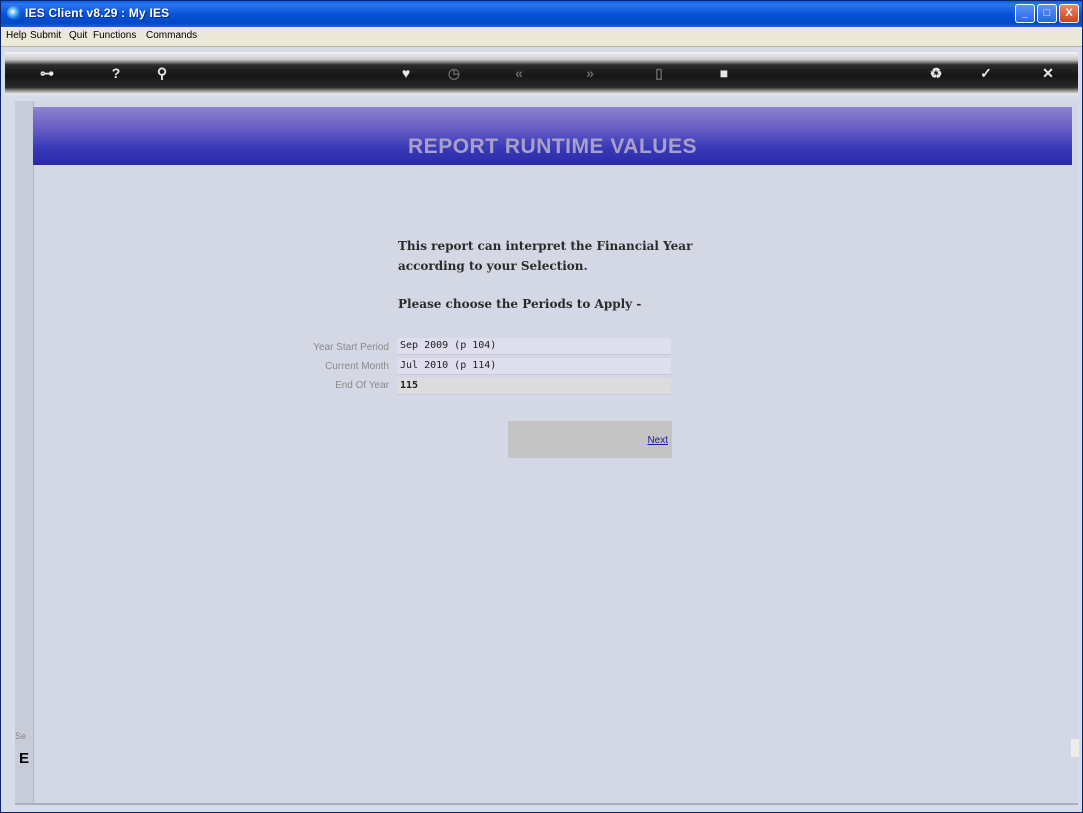 Image resolution: width=1083 pixels, height=813 pixels. I want to click on maximize-button: □, so click(1047, 13).